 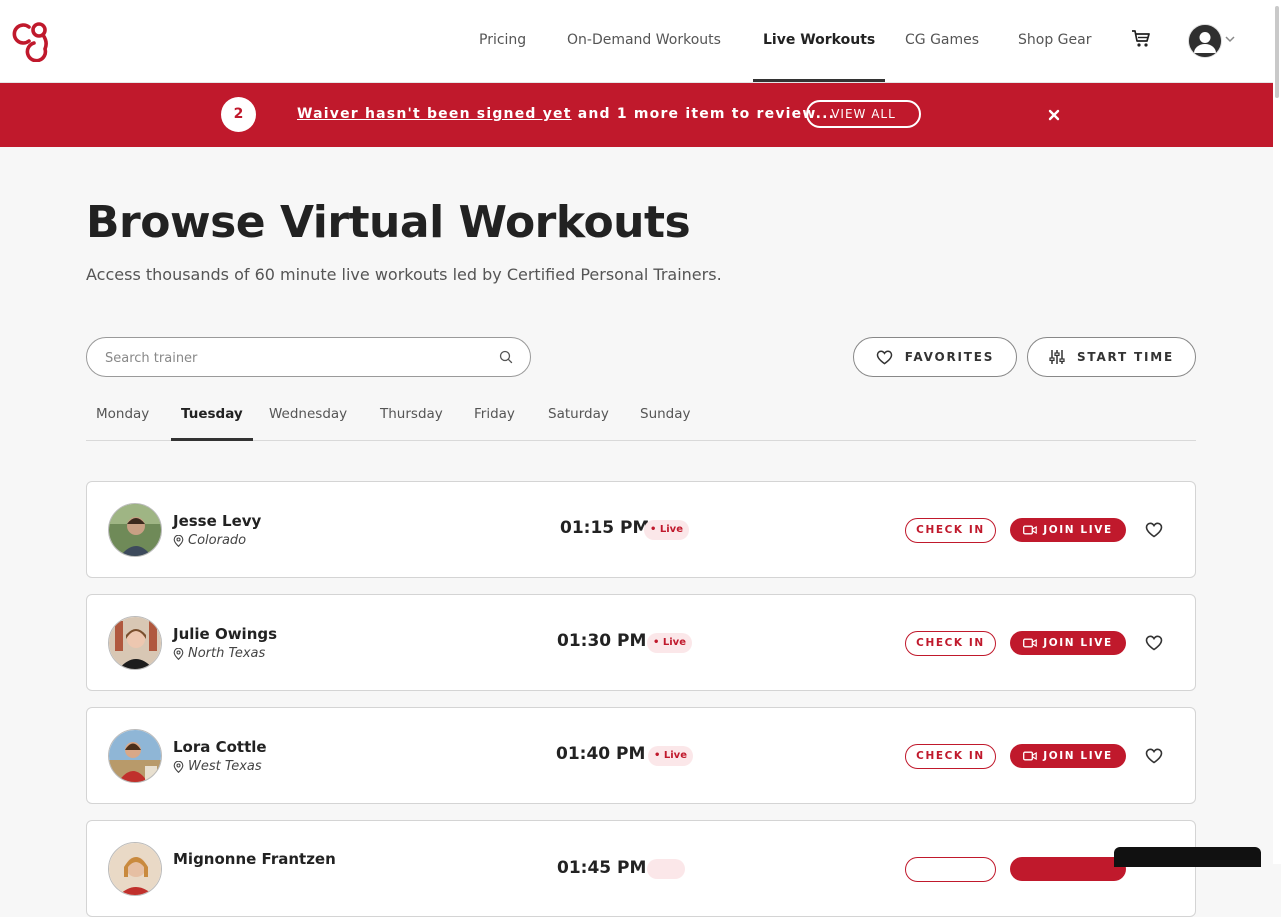 What do you see at coordinates (238, 114) in the screenshot?
I see `pending-items-badge: 2` at bounding box center [238, 114].